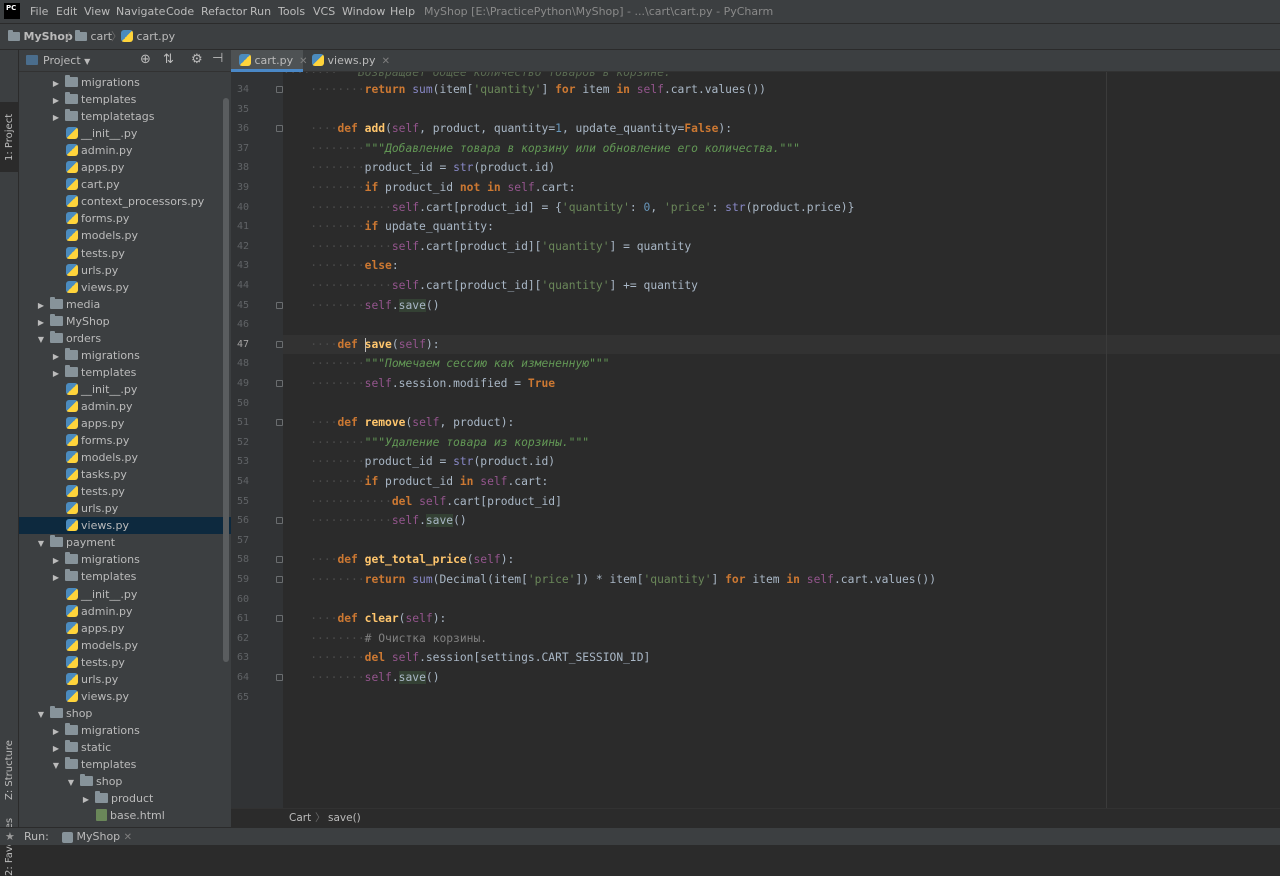  What do you see at coordinates (347, 61) in the screenshot?
I see `tab-views-py: views.py ✕` at bounding box center [347, 61].